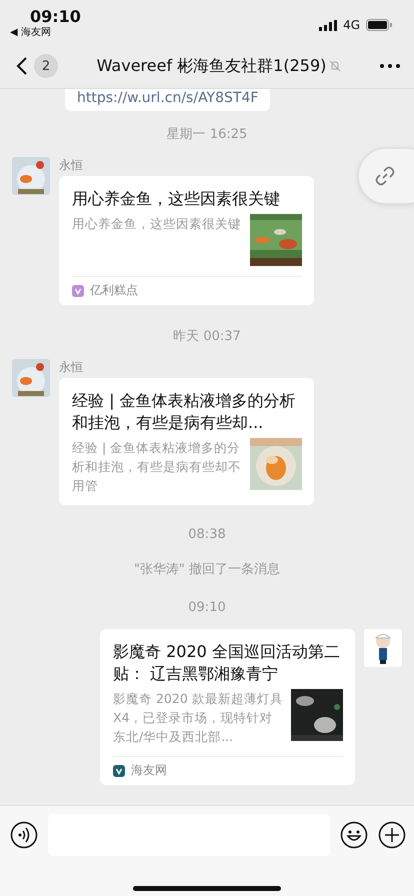  I want to click on link-message: https://w.url.cn/s/AY8ST4F, so click(167, 100).